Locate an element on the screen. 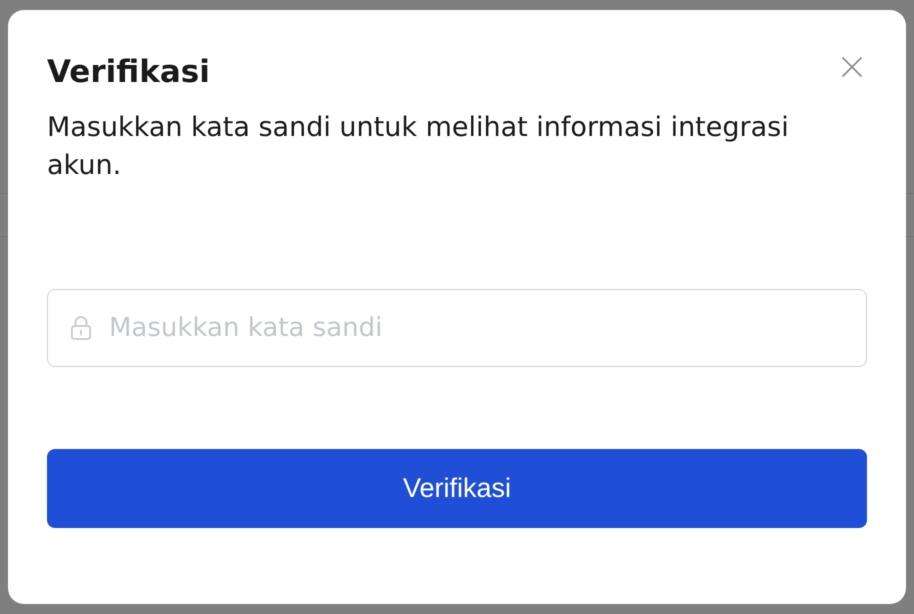 This screenshot has width=914, height=614. dialog-title: Verifikasi is located at coordinates (128, 72).